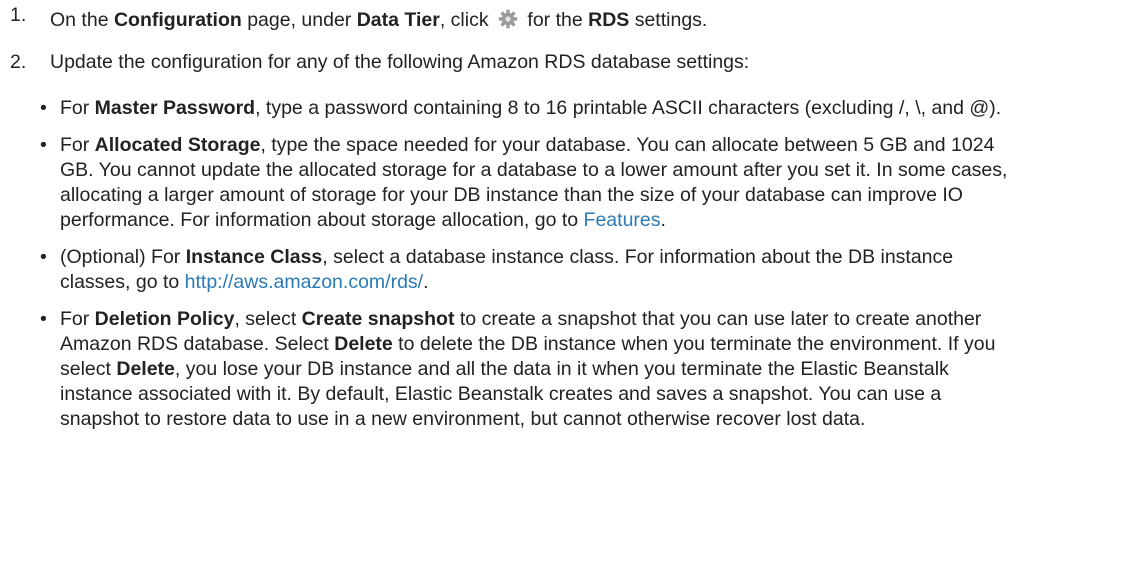 The image size is (1129, 576). What do you see at coordinates (164, 319) in the screenshot?
I see `deletion-policy-label: Deletion Policy` at bounding box center [164, 319].